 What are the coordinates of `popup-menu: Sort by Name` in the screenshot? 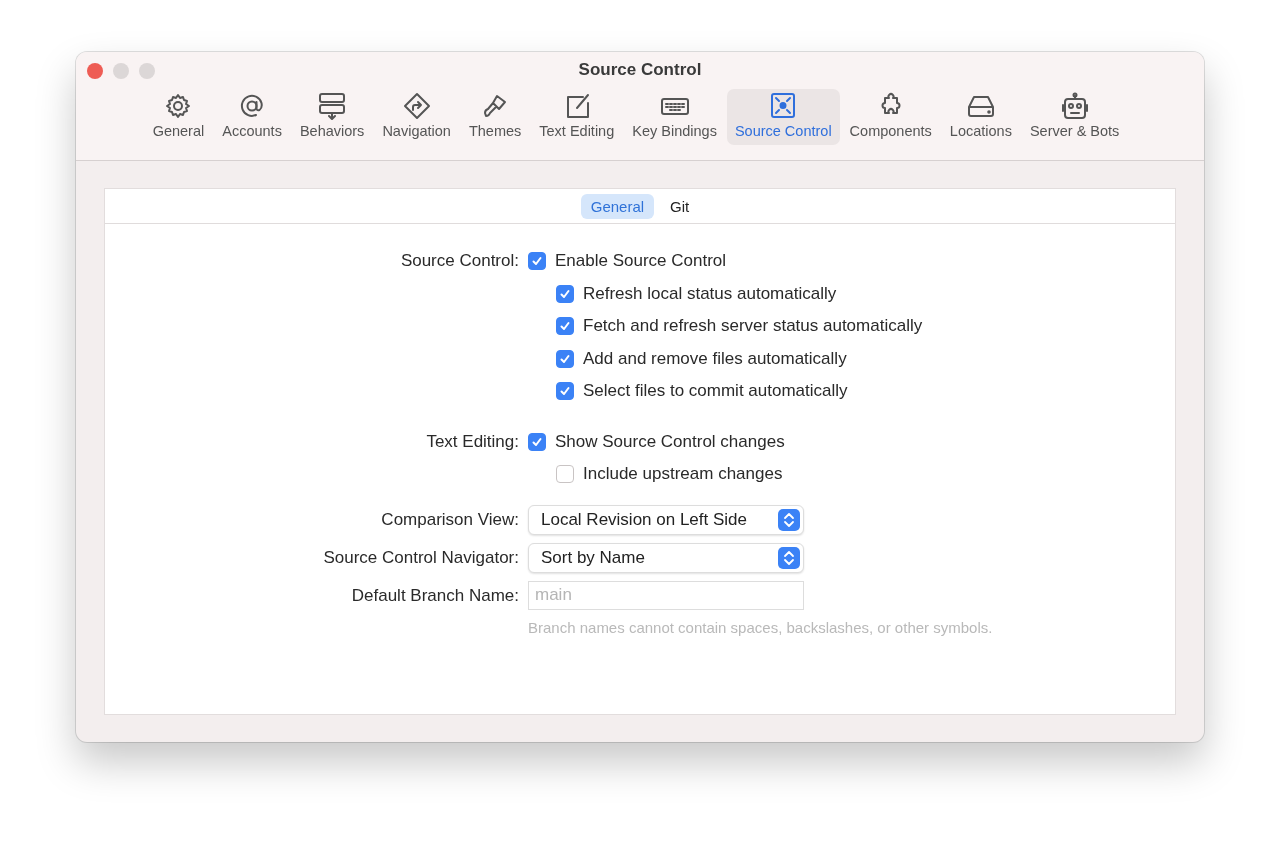 It's located at (666, 557).